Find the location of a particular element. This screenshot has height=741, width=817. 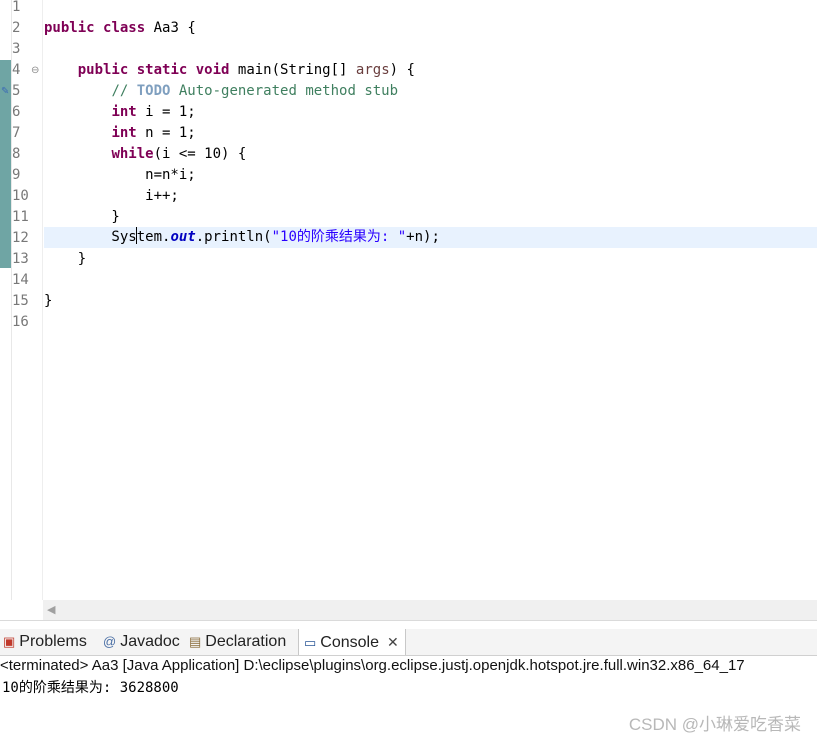

close-icon: ✕ is located at coordinates (393, 642).